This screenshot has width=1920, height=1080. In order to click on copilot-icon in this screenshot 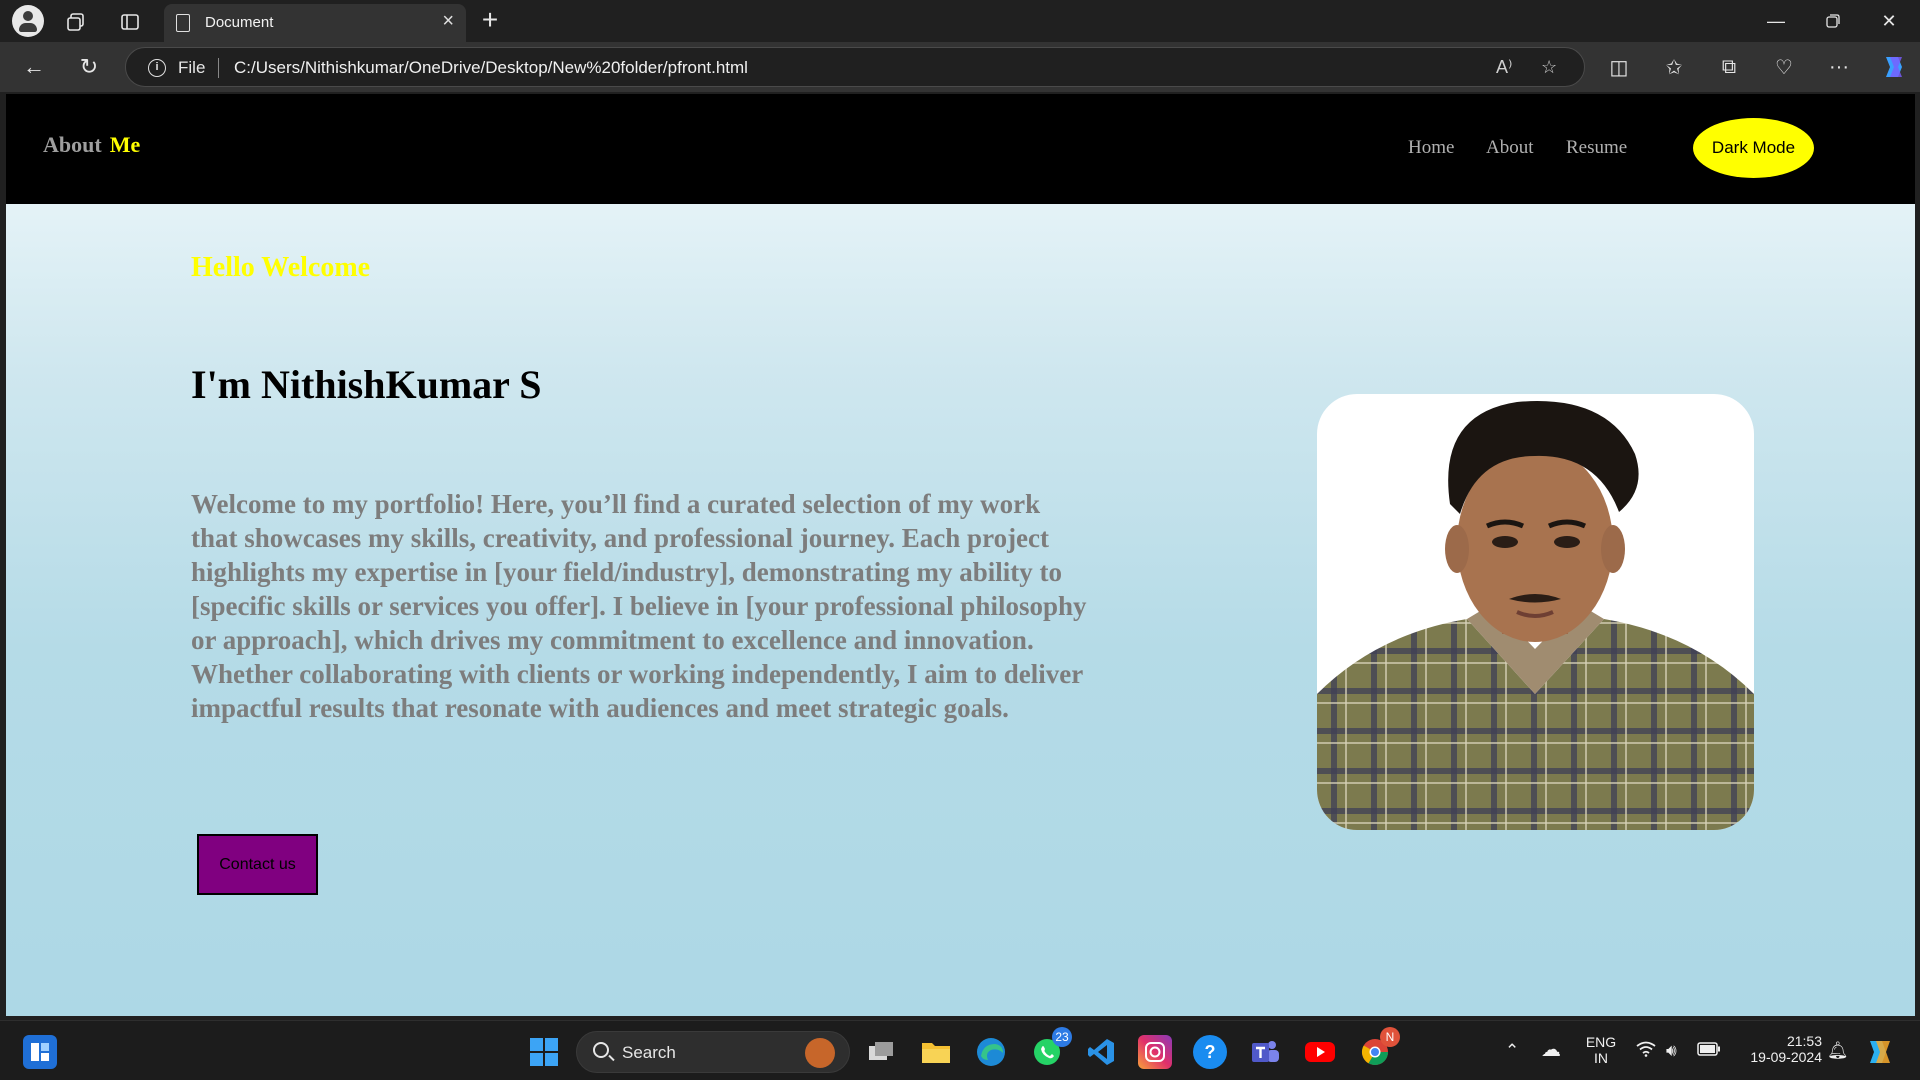, I will do `click(1894, 67)`.